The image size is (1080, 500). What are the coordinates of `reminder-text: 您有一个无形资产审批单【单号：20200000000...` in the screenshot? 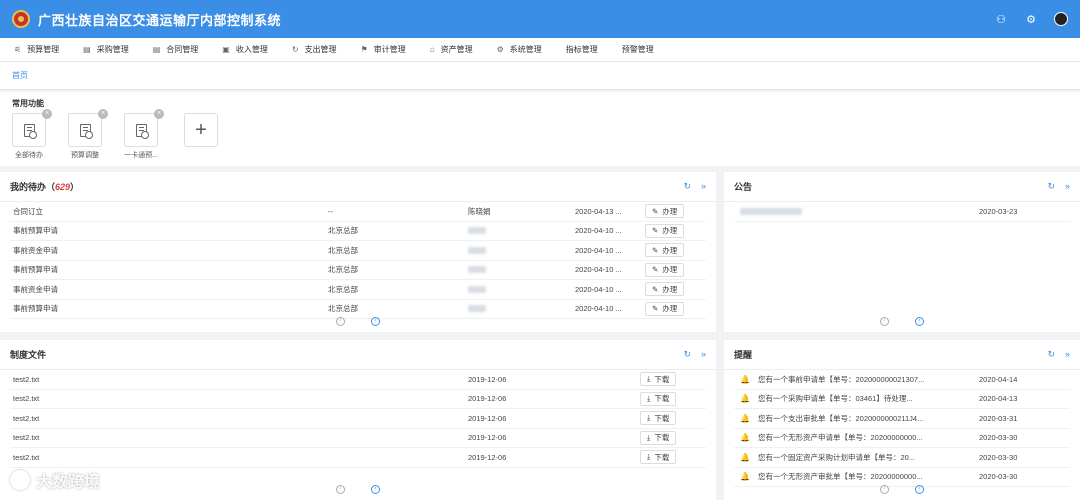 It's located at (840, 477).